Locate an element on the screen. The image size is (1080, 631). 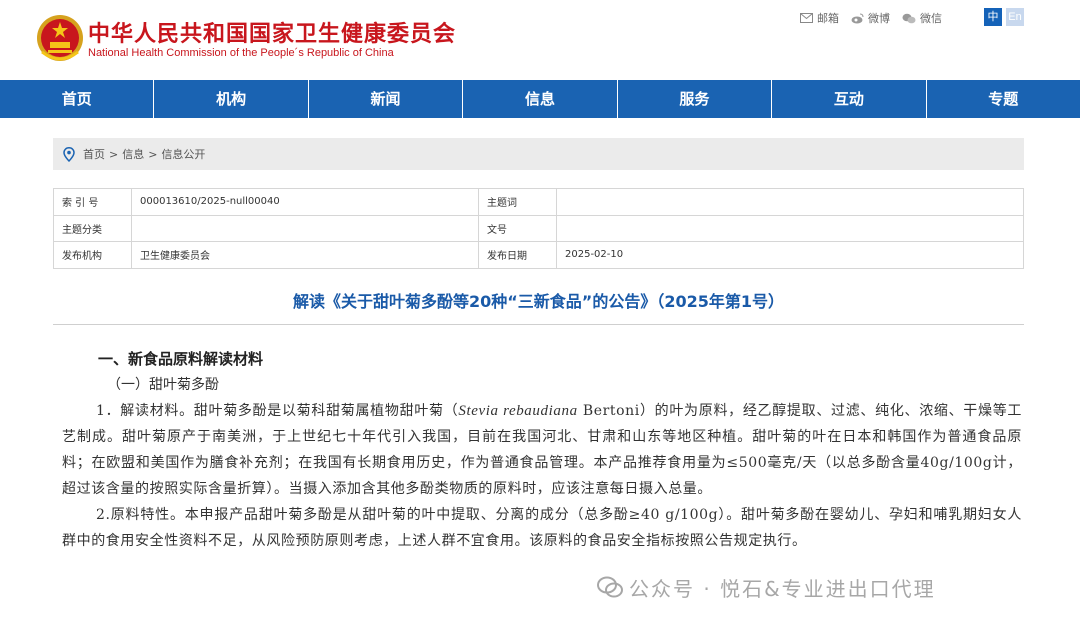
nav-item-news: 新闻 is located at coordinates (386, 99).